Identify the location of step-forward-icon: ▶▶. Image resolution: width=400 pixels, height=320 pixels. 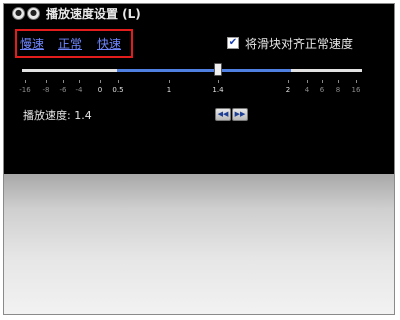
(240, 114).